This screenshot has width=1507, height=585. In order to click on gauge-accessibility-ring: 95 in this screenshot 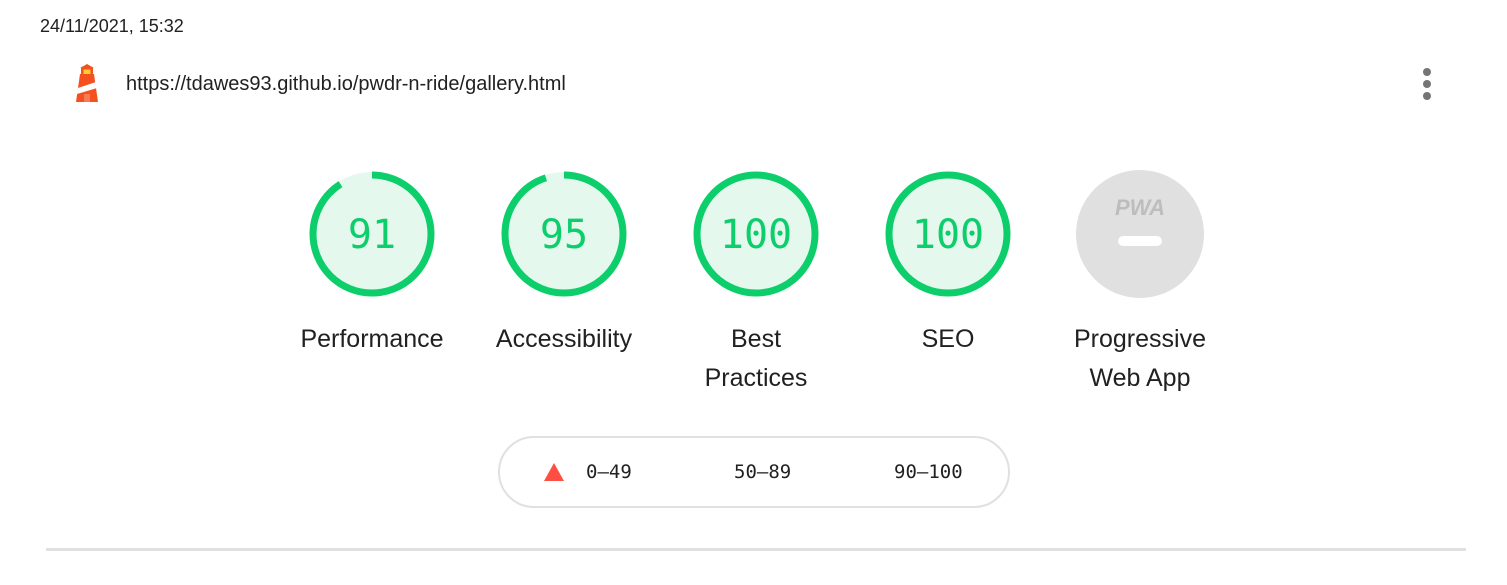, I will do `click(564, 234)`.